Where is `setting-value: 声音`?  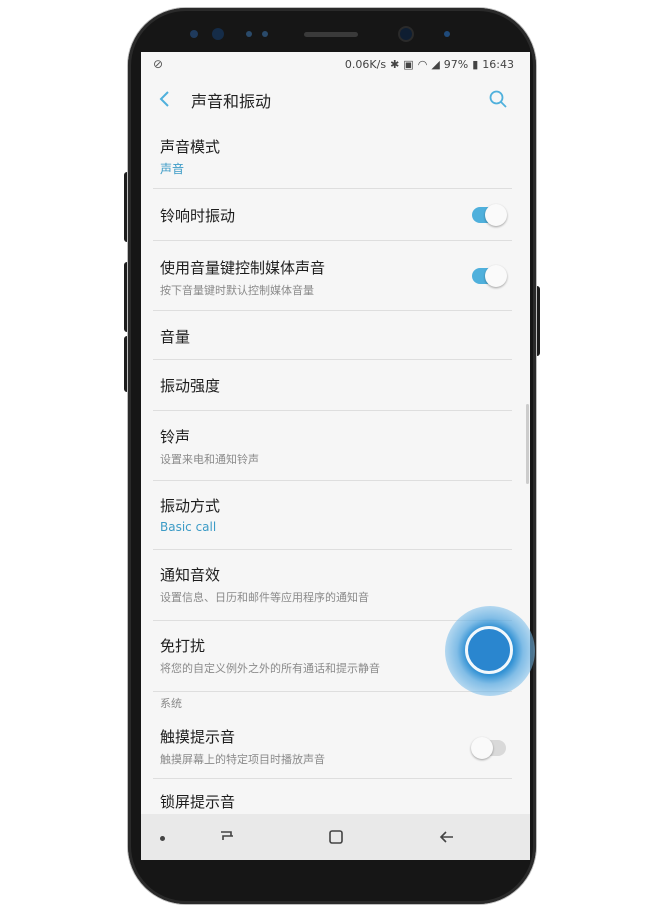 setting-value: 声音 is located at coordinates (172, 169).